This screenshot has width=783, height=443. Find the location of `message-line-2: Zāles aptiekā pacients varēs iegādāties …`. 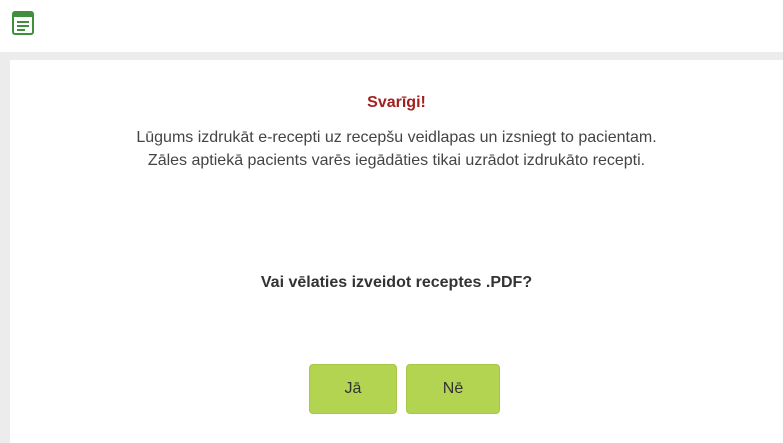

message-line-2: Zāles aptiekā pacients varēs iegādāties … is located at coordinates (396, 160).